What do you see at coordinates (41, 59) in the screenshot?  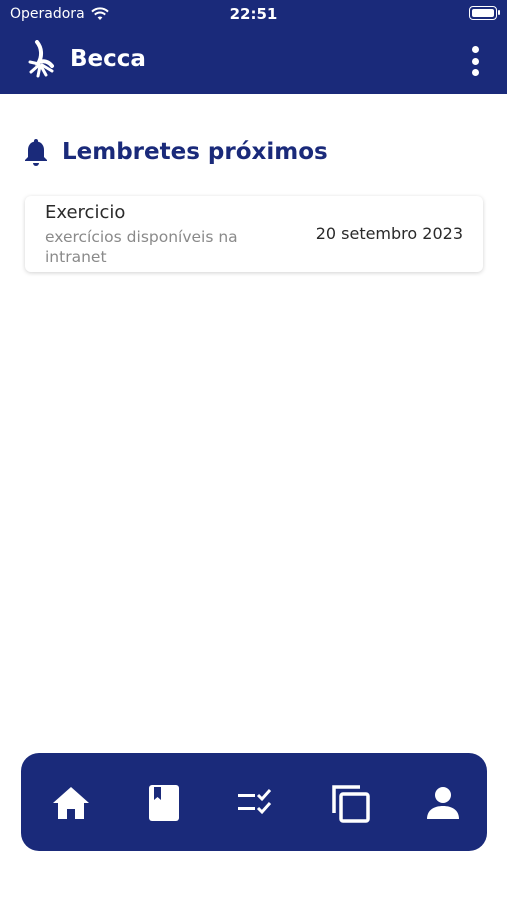 I see `becca-logo-icon` at bounding box center [41, 59].